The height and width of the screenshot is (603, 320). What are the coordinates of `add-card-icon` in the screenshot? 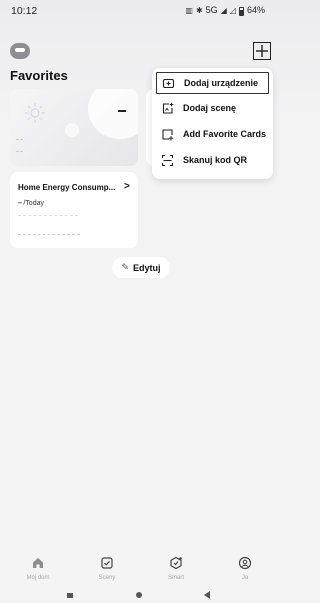 It's located at (168, 135).